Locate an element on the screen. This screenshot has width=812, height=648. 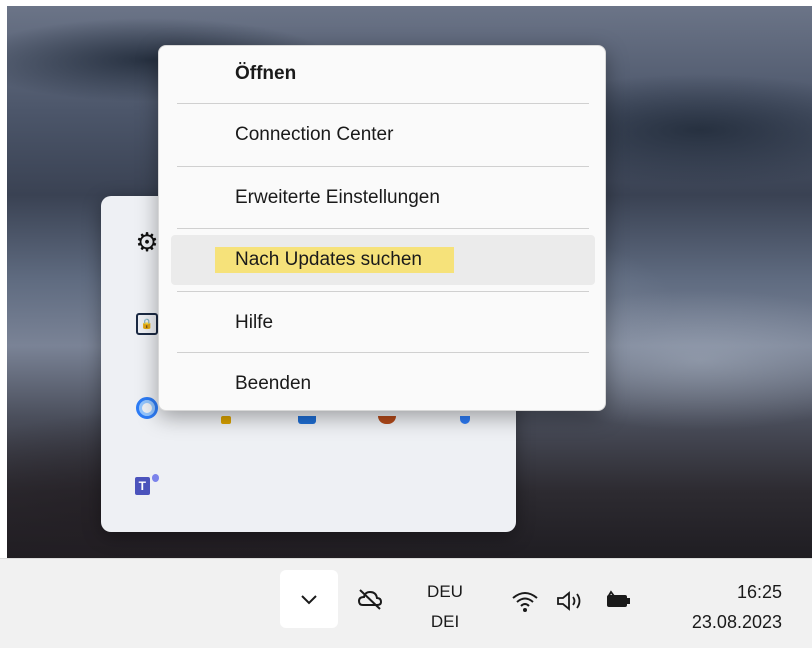
show-hidden-icons-button is located at coordinates (309, 599).